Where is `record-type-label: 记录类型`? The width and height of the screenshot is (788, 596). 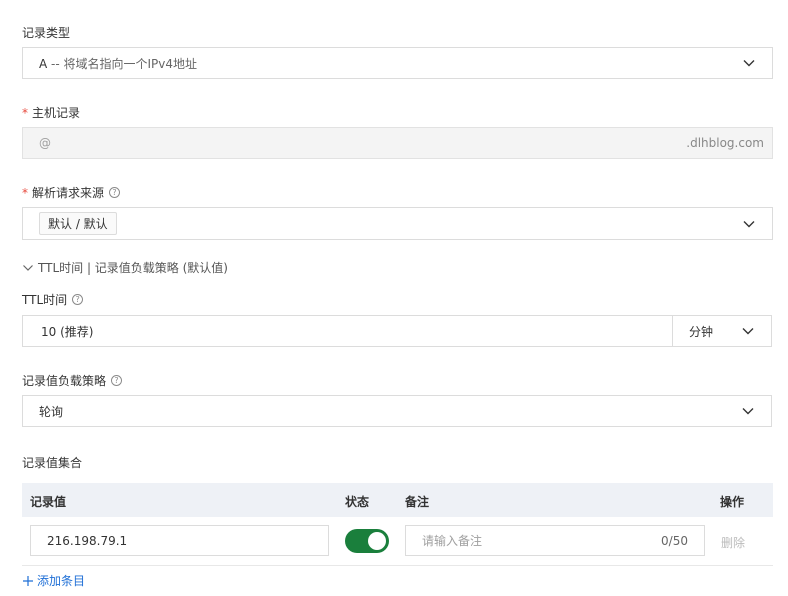 record-type-label: 记录类型 is located at coordinates (46, 33).